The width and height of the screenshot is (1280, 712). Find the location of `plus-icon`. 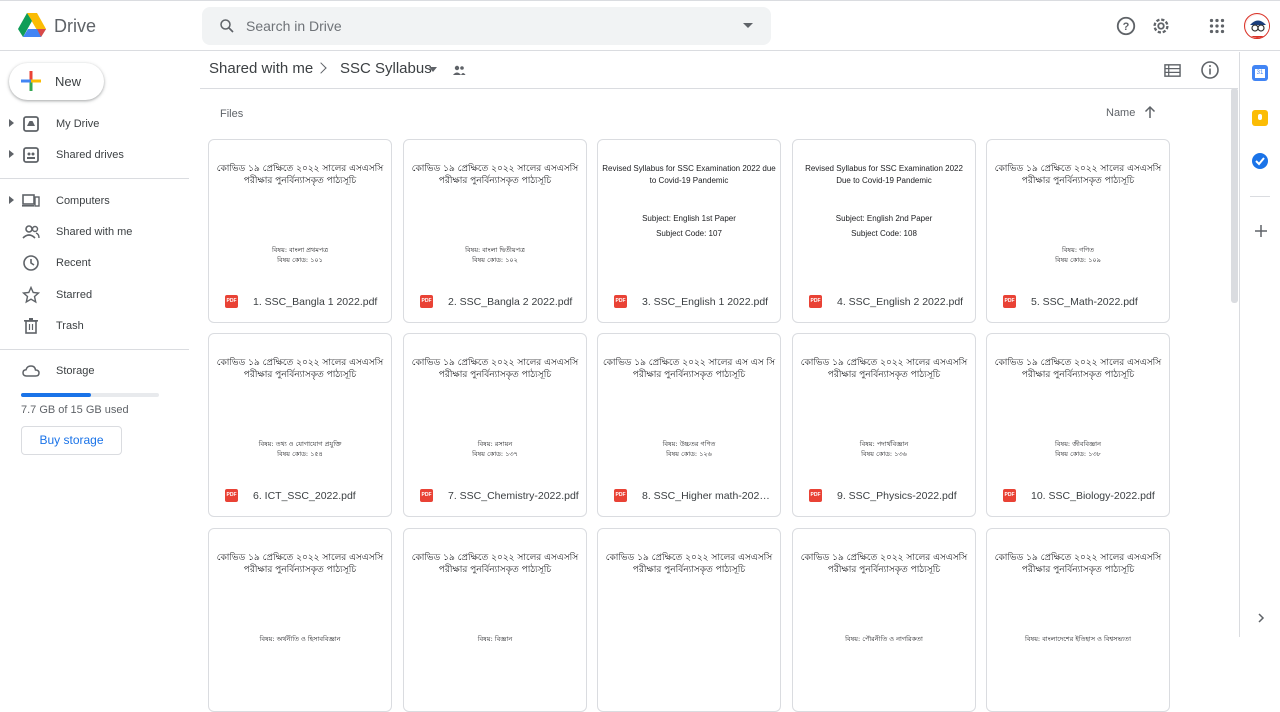

plus-icon is located at coordinates (31, 81).